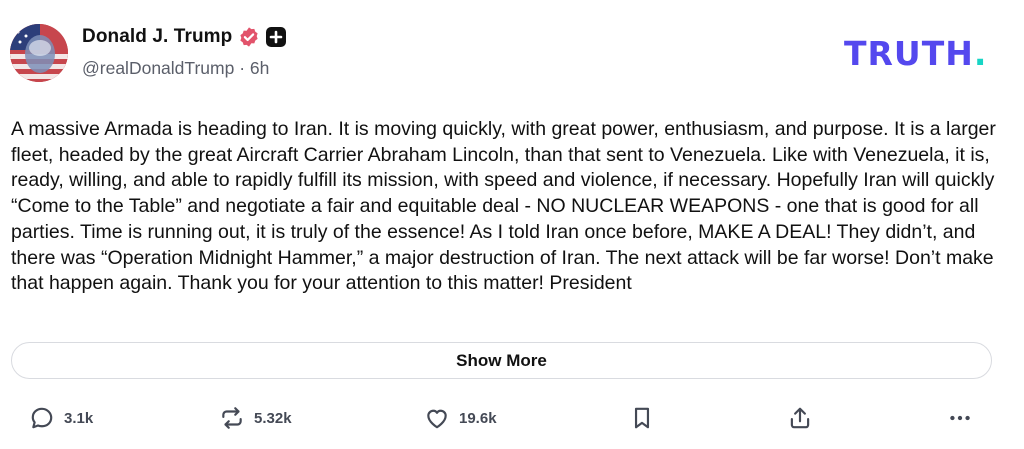  I want to click on bookmark-button, so click(642, 418).